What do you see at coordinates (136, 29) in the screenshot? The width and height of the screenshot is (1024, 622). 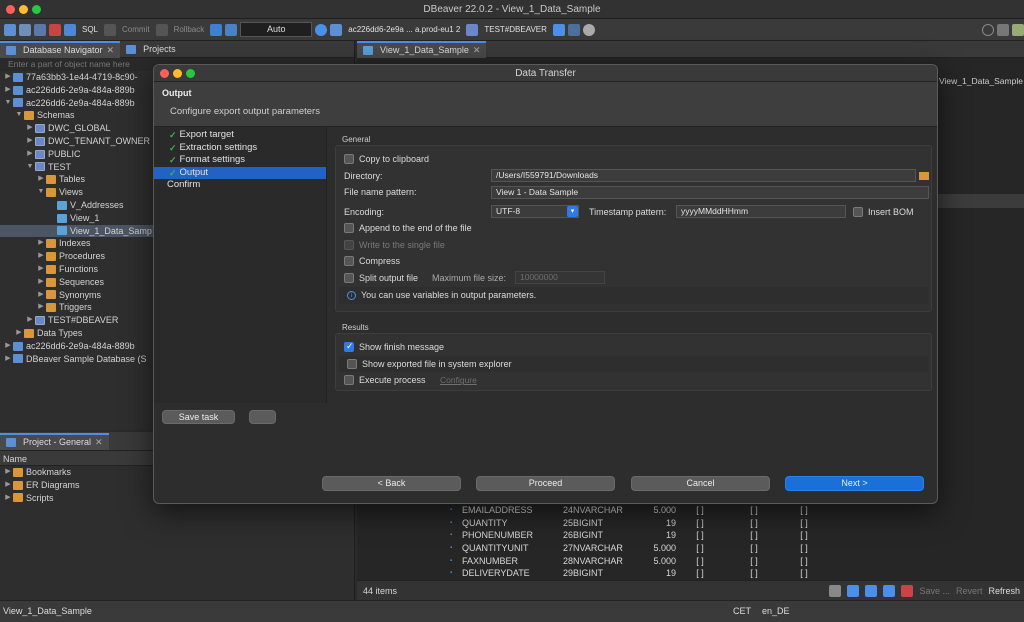 I see `commit-button: Commit` at bounding box center [136, 29].